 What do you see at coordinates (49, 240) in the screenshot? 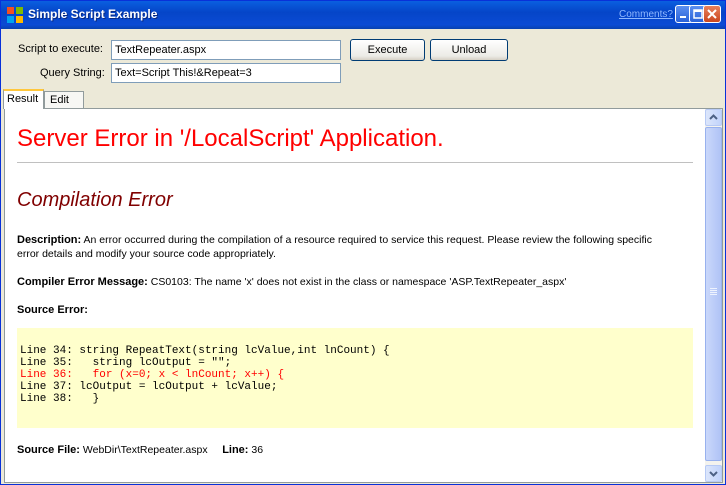
I see `description-label: Description:` at bounding box center [49, 240].